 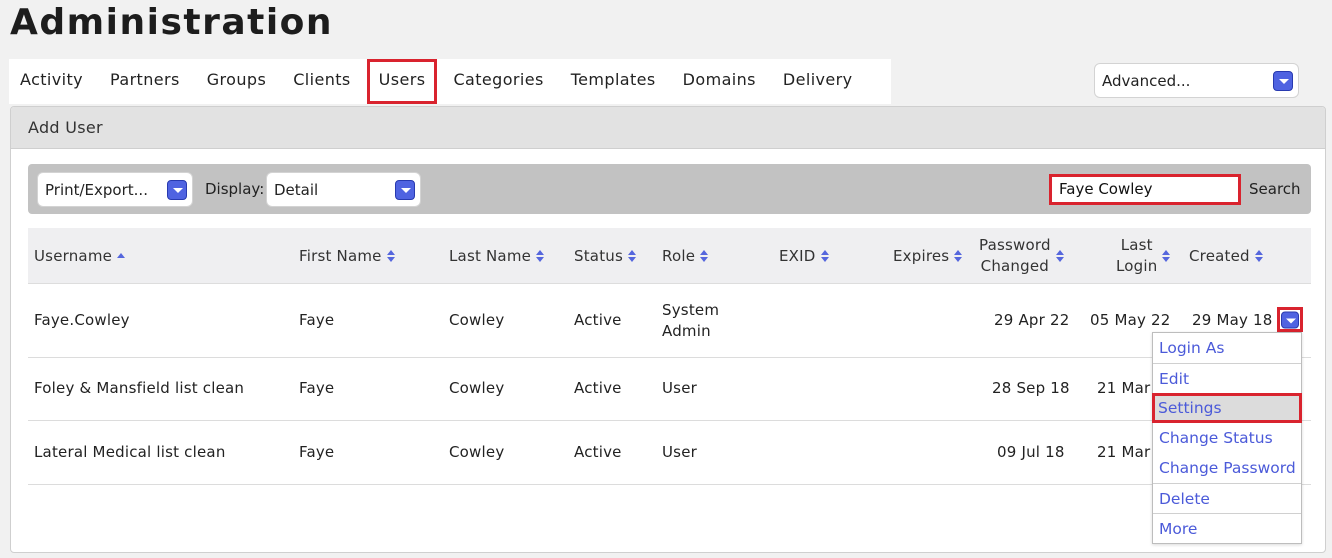 What do you see at coordinates (145, 81) in the screenshot?
I see `tab-partners: Partners` at bounding box center [145, 81].